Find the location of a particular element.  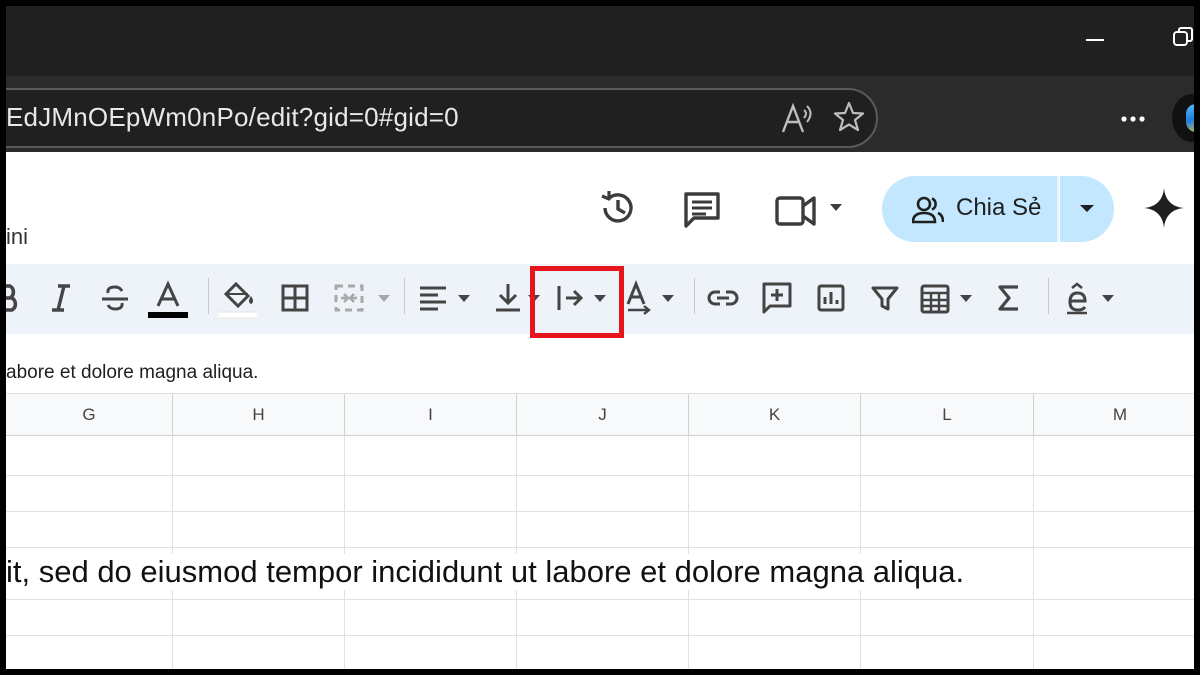

formula-bar-value: abore et dolore magna aliqua. is located at coordinates (132, 373).